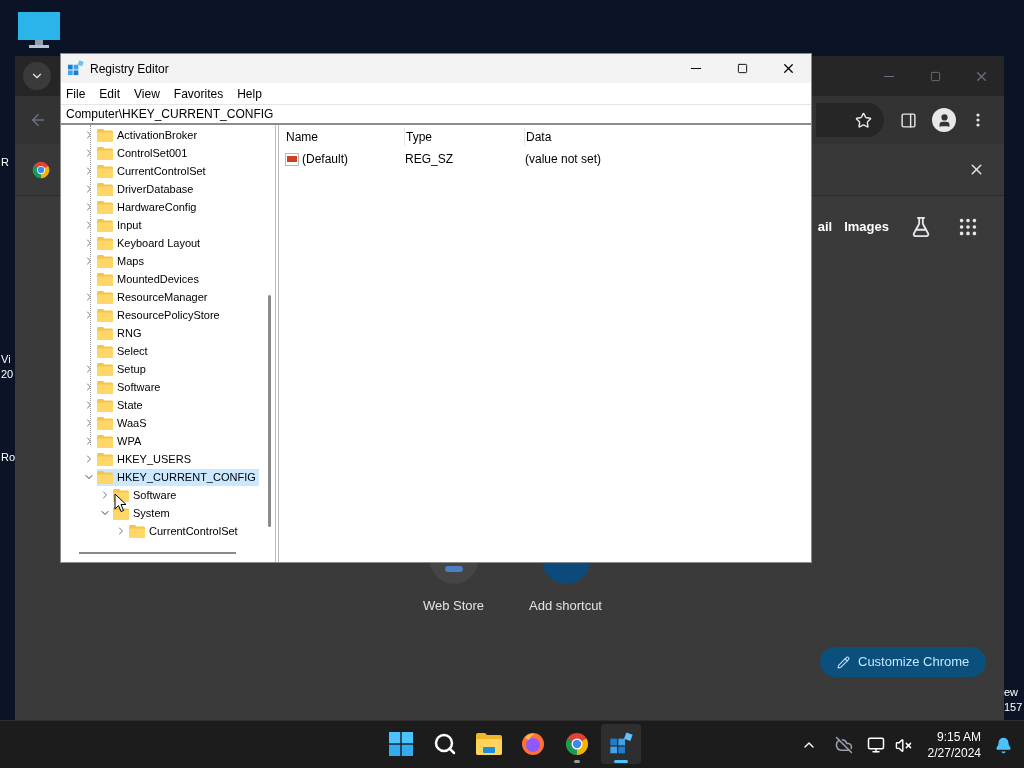 The width and height of the screenshot is (1024, 768). I want to click on tree-item: MountedDevices, so click(149, 279).